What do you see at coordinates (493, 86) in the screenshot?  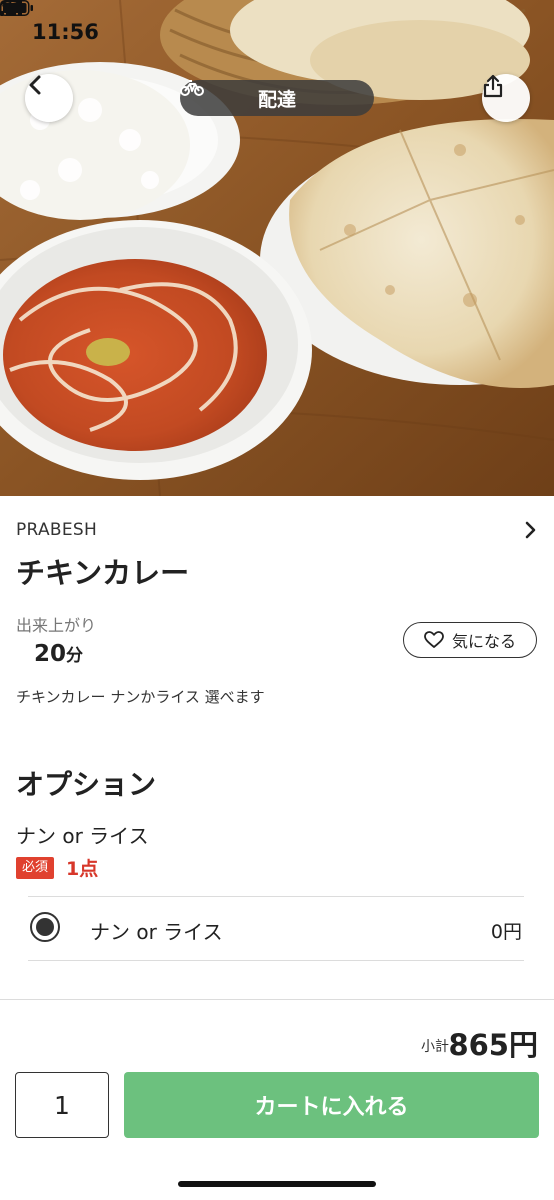 I see `share-icon` at bounding box center [493, 86].